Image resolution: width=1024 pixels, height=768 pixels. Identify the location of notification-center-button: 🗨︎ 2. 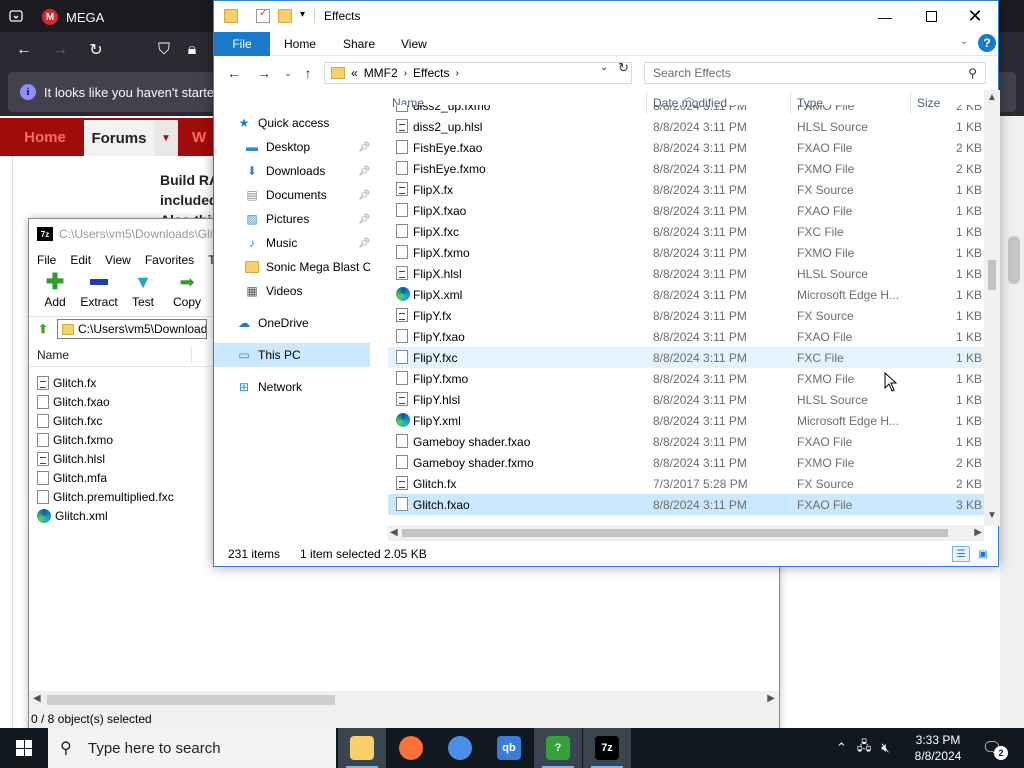
(994, 748).